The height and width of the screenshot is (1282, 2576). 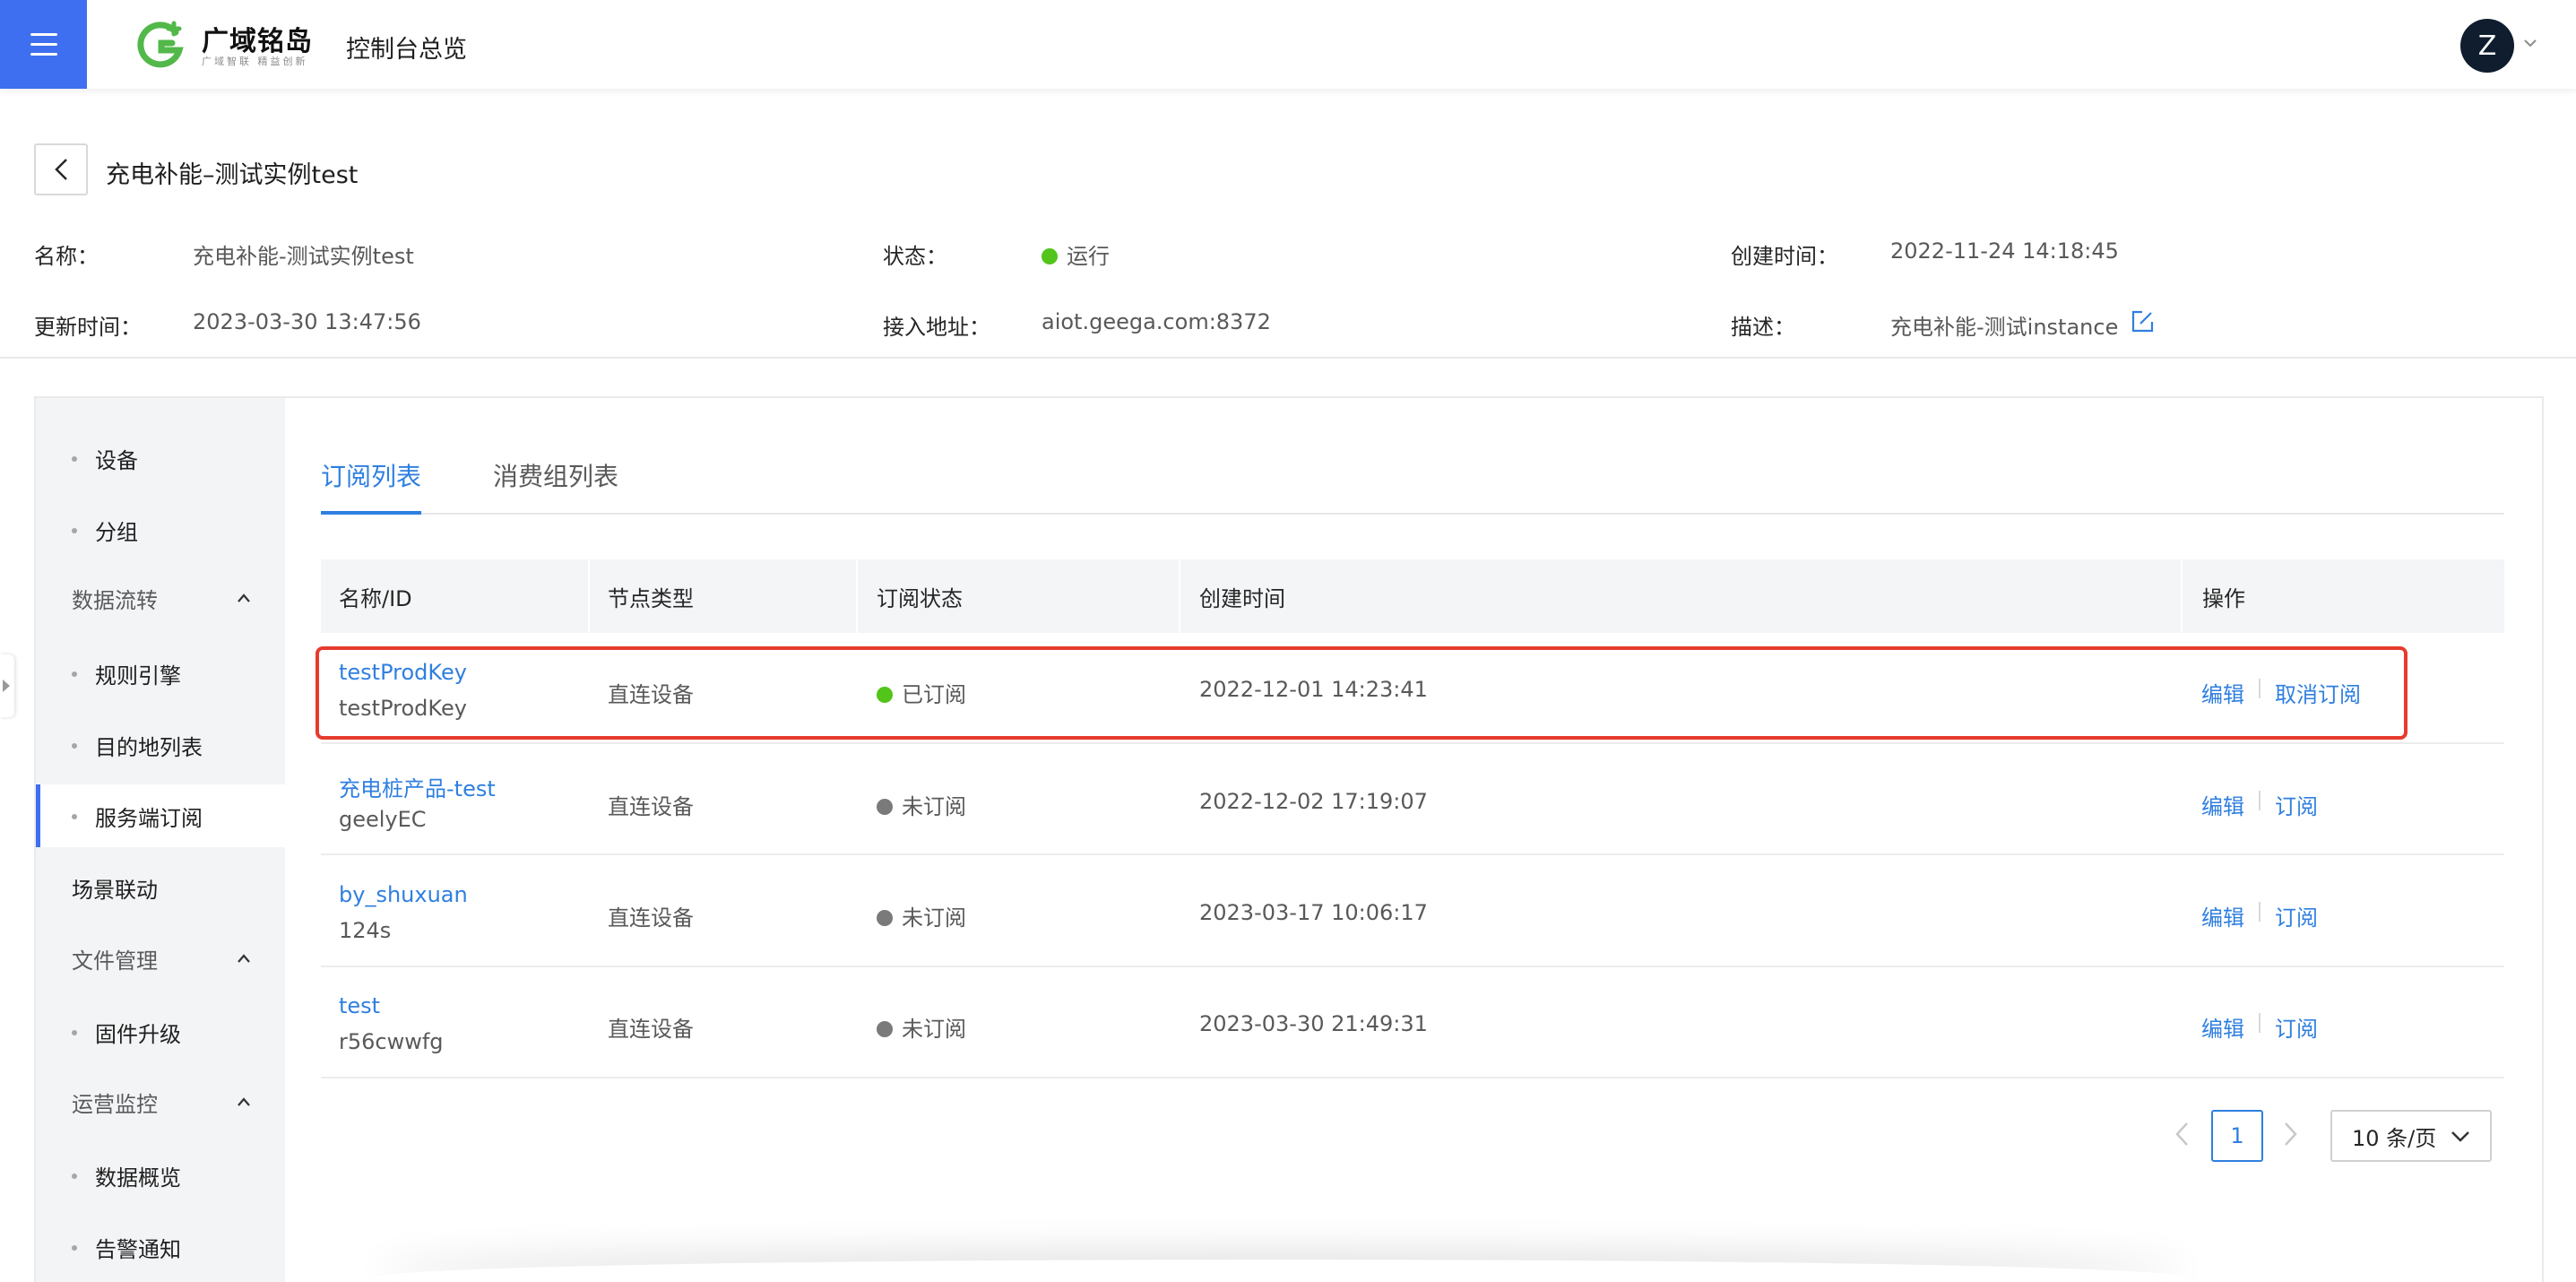 What do you see at coordinates (160, 1175) in the screenshot?
I see `sidebar-item-data-overview: 数据概览` at bounding box center [160, 1175].